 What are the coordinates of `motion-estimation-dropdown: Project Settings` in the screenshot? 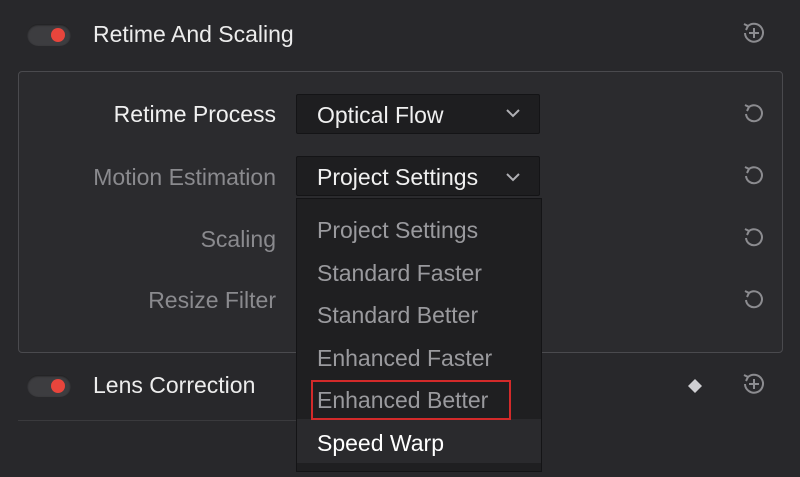 It's located at (418, 176).